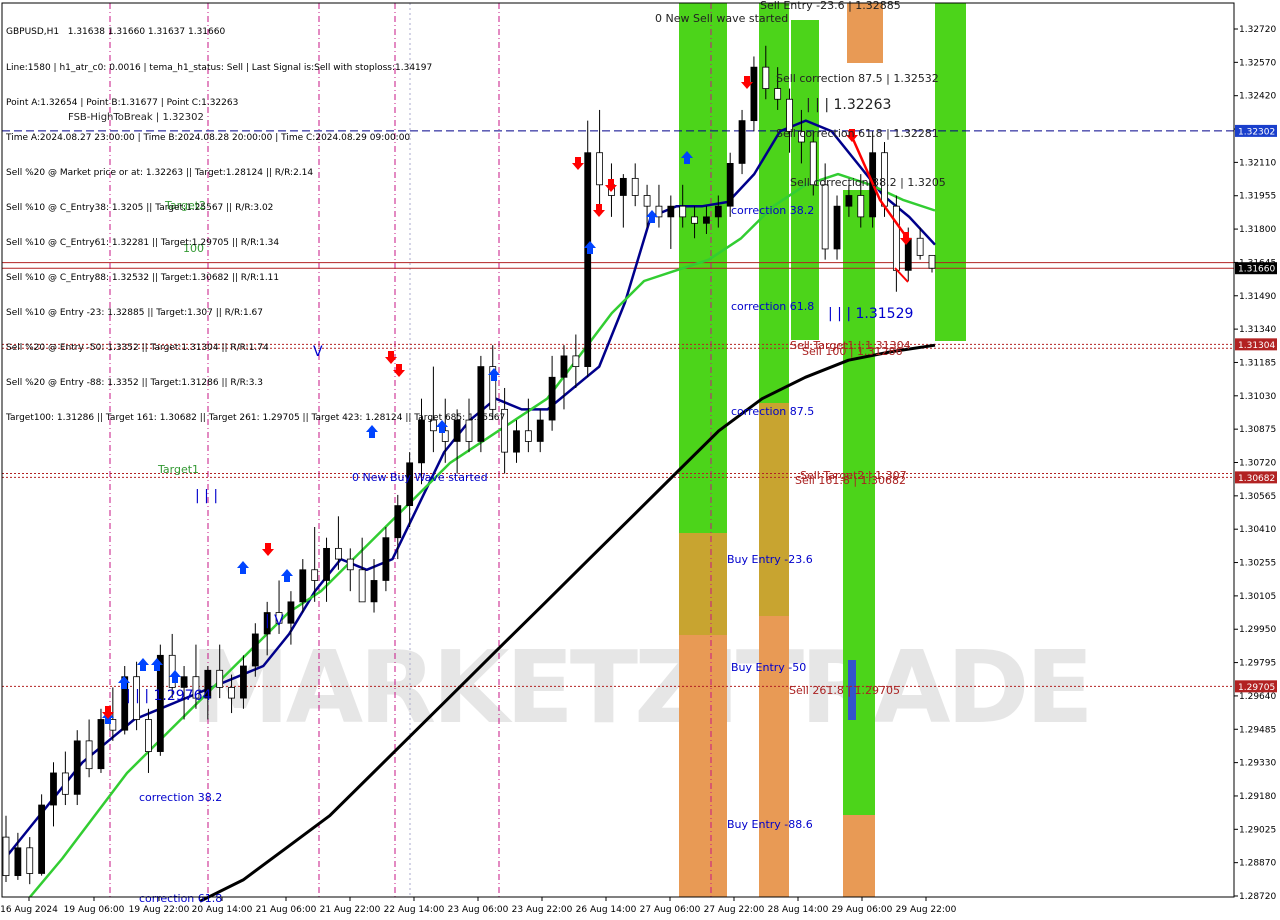 The width and height of the screenshot is (1280, 920). I want to click on price-tag-label: 1.30682, so click(1256, 479).